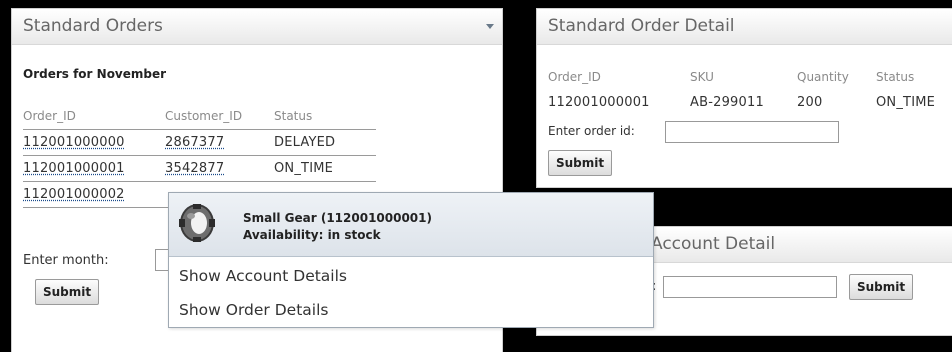 This screenshot has height=352, width=952. I want to click on order-id-link: 112001000000, so click(74, 142).